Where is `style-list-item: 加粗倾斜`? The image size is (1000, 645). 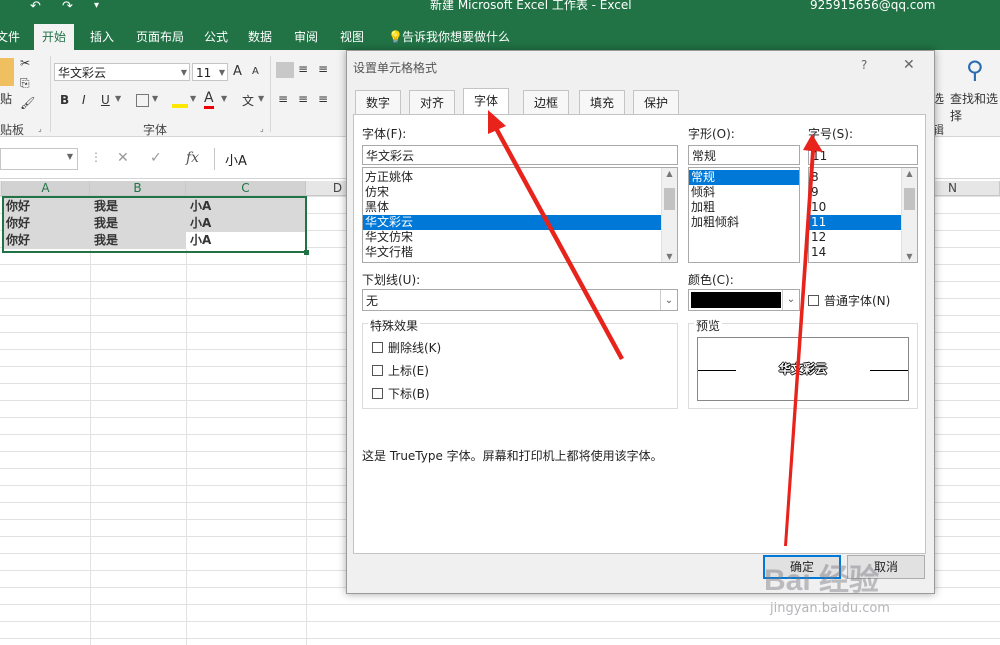
style-list-item: 加粗倾斜 is located at coordinates (744, 222).